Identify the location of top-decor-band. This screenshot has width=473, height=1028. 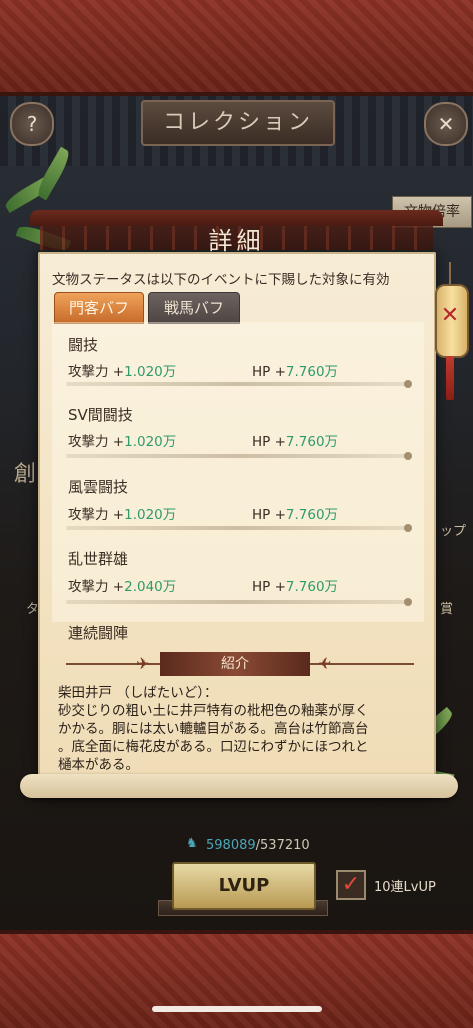
(236, 48).